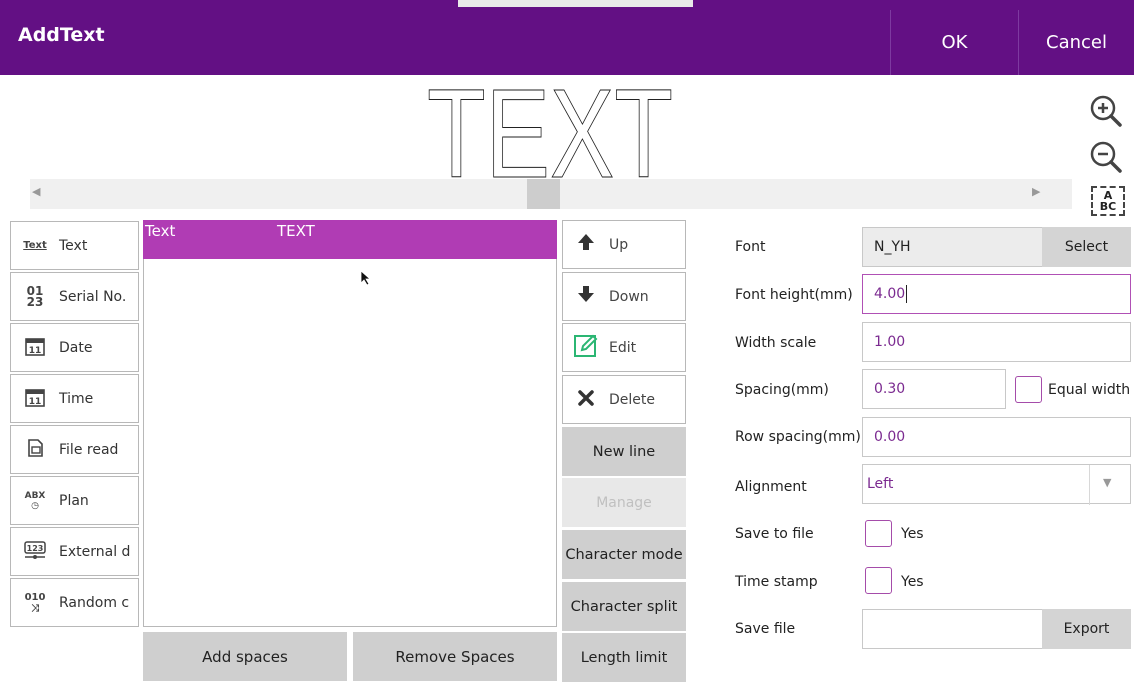  Describe the element at coordinates (890, 294) in the screenshot. I see `font-height-value: 4.00` at that location.